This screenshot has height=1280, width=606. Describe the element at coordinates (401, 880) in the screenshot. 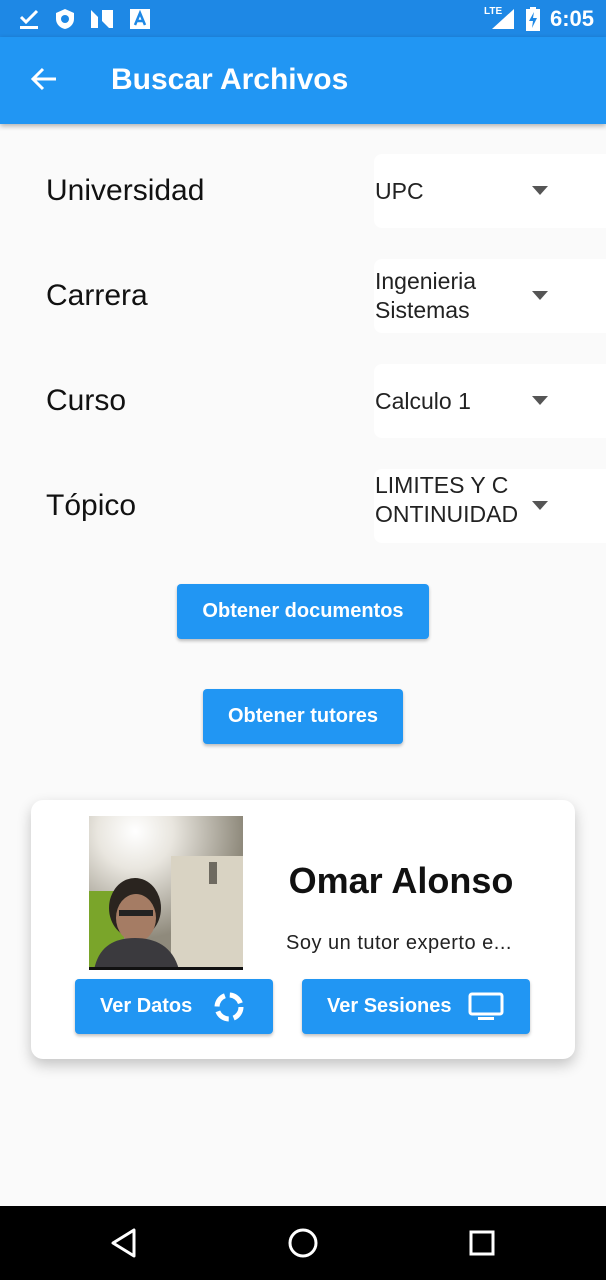

I see `tutor-name: Omar Alonso` at that location.